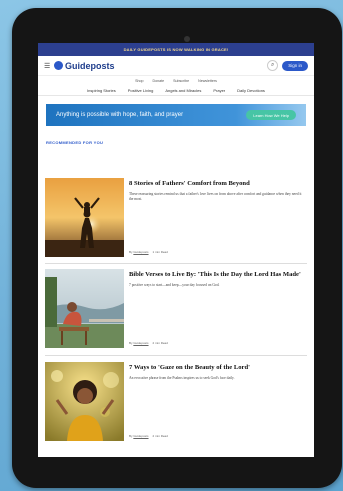  Describe the element at coordinates (90, 65) in the screenshot. I see `brand-name: Guideposts` at that location.